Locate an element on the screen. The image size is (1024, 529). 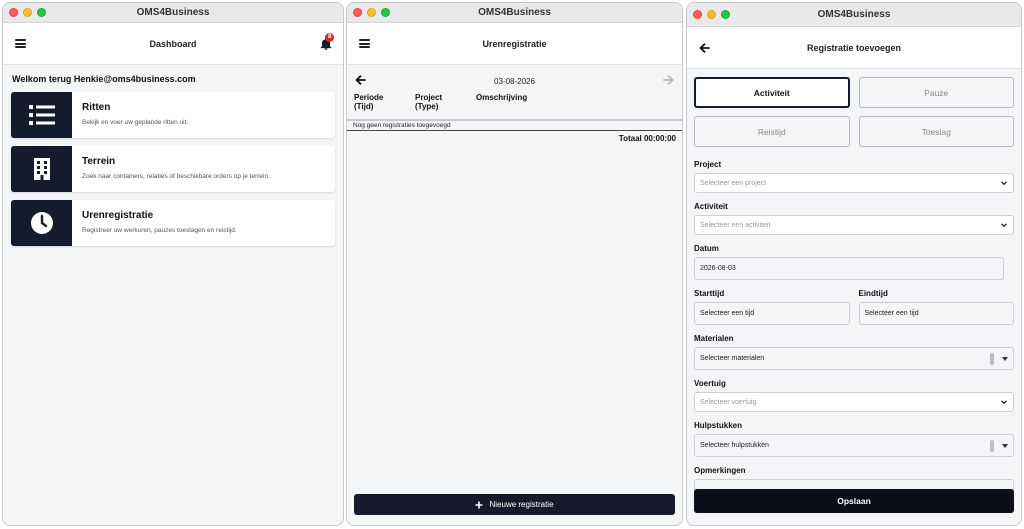
plus-icon is located at coordinates (479, 504).